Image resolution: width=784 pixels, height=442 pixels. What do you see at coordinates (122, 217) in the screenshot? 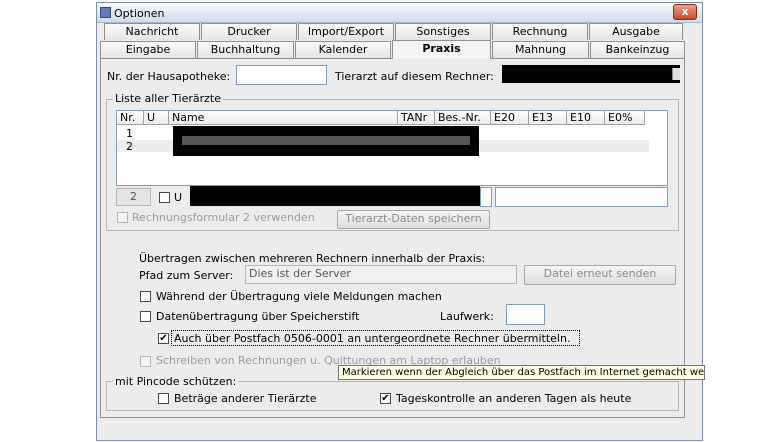
I see `rechnungsformular-checkbox` at bounding box center [122, 217].